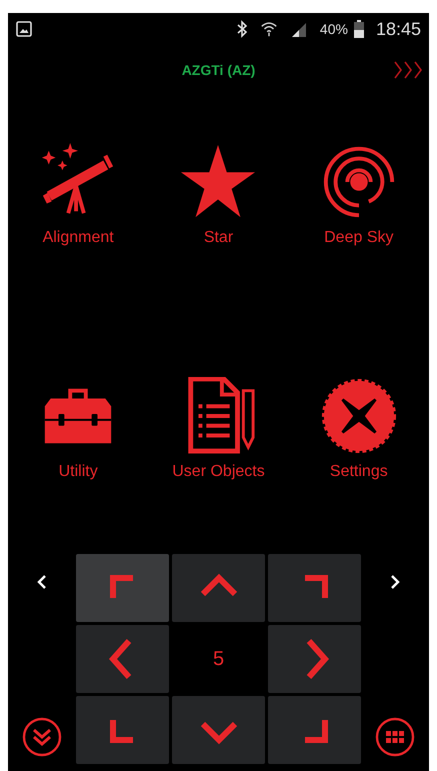  Describe the element at coordinates (359, 29) in the screenshot. I see `battery-icon` at that location.